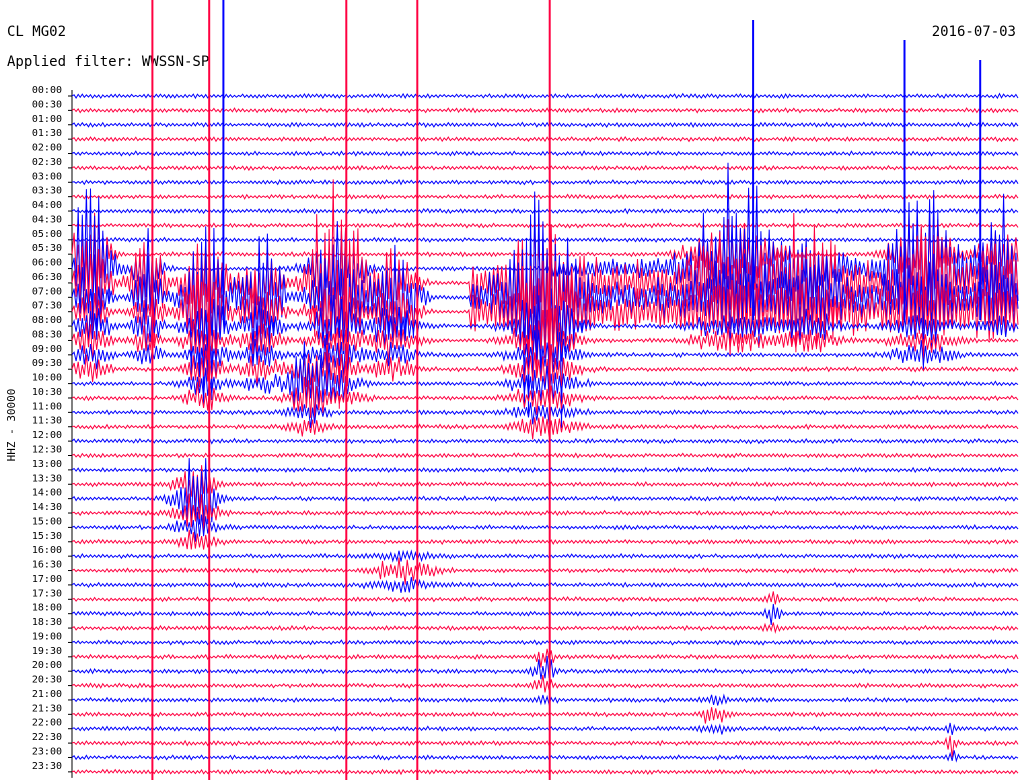 The image size is (1024, 780). I want to click on row-time-label: 02:30, so click(47, 162).